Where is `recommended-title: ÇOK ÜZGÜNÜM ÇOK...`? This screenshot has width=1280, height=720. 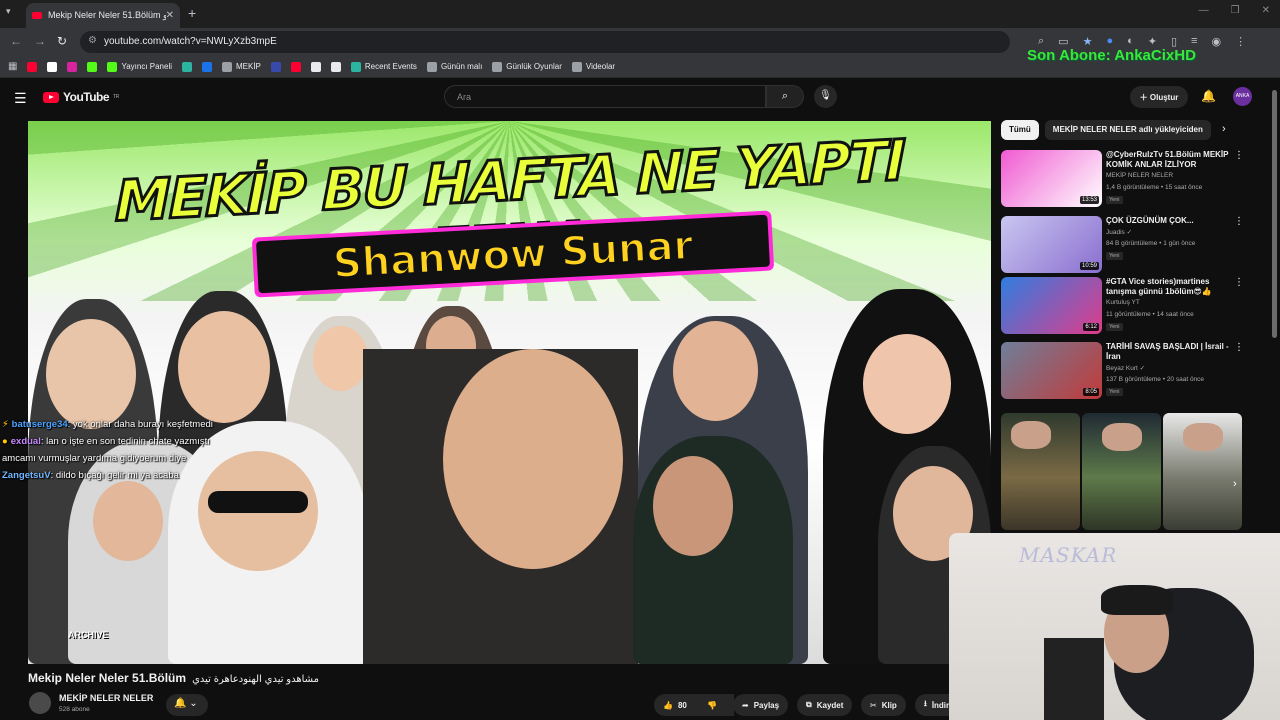
recommended-title: ÇOK ÜZGÜNÜM ÇOK... is located at coordinates (1171, 221).